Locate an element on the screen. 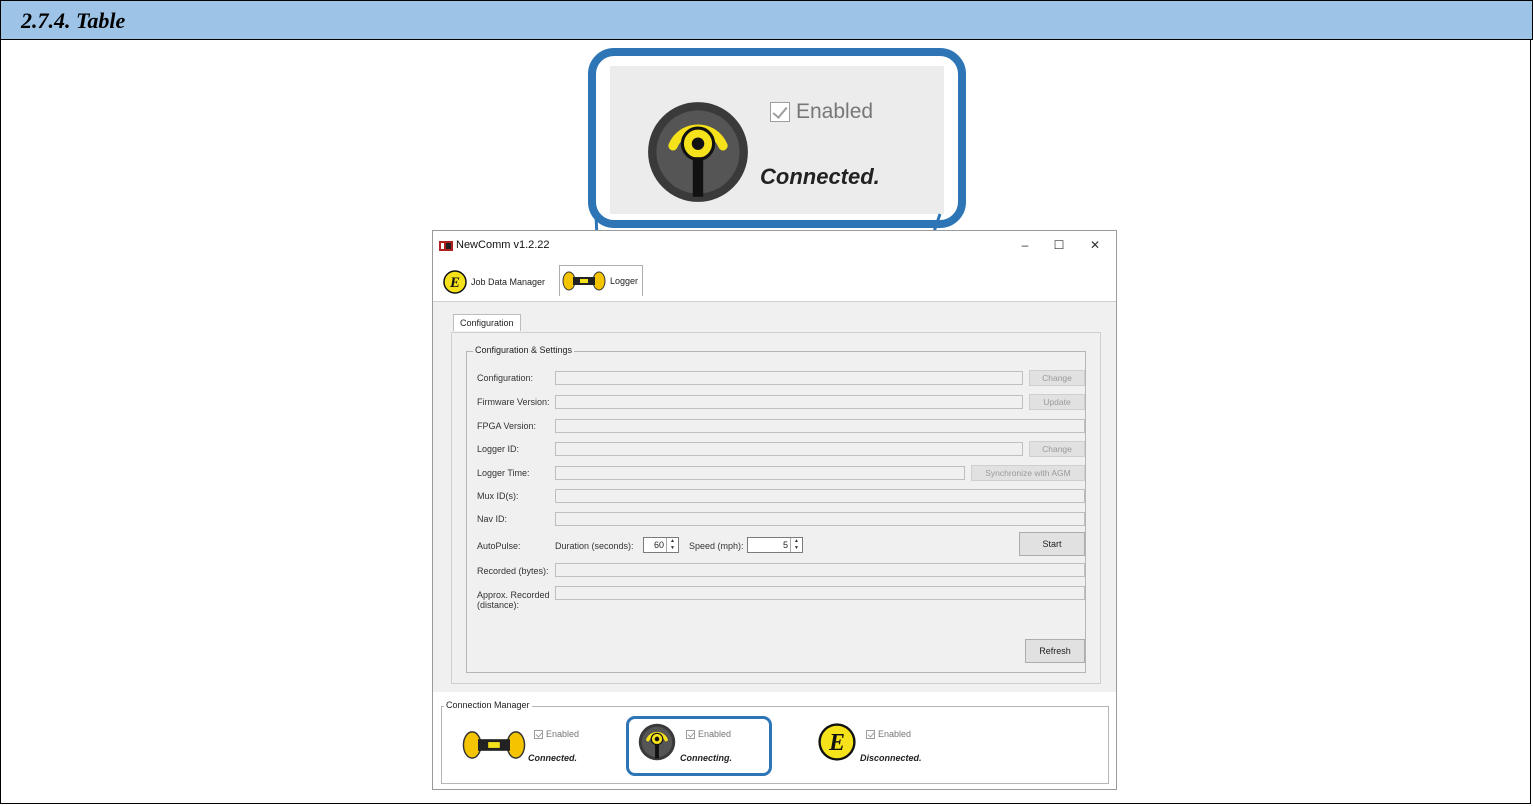 The image size is (1533, 806). jdm-connection-icon: E is located at coordinates (837, 742).